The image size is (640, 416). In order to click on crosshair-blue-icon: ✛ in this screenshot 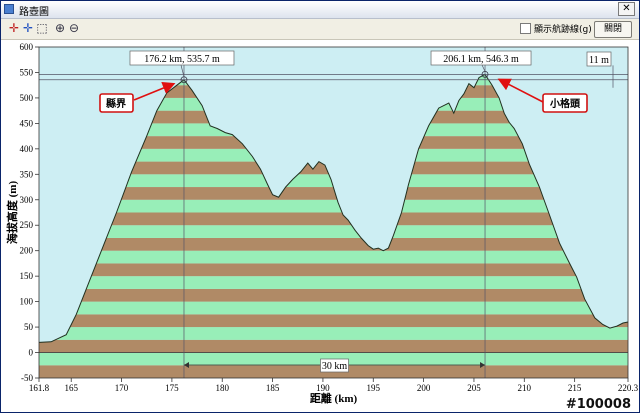, I will do `click(28, 28)`.